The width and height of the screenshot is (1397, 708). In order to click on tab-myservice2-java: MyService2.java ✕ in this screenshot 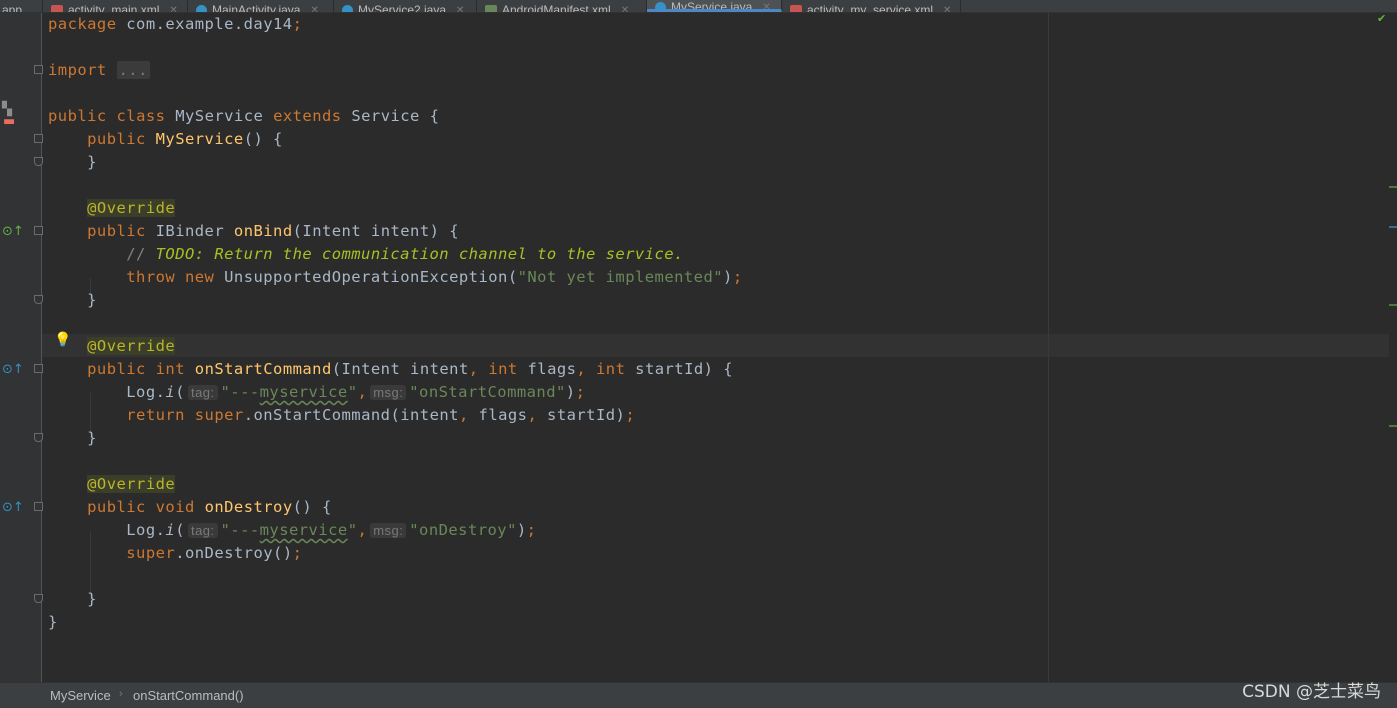, I will do `click(405, 6)`.